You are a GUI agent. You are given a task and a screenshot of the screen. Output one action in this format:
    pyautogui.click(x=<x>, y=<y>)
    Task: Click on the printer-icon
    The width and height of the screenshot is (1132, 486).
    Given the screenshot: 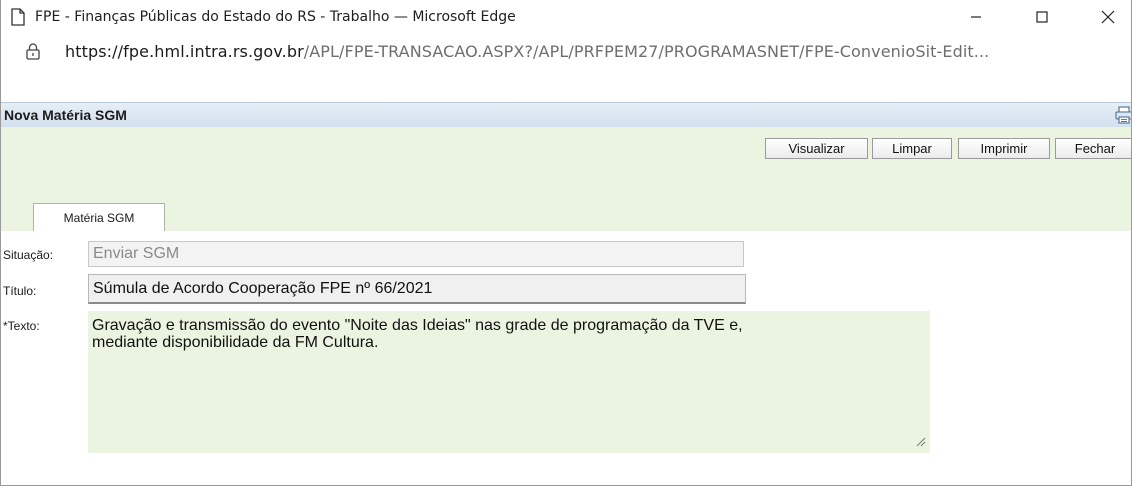 What is the action you would take?
    pyautogui.click(x=1123, y=115)
    